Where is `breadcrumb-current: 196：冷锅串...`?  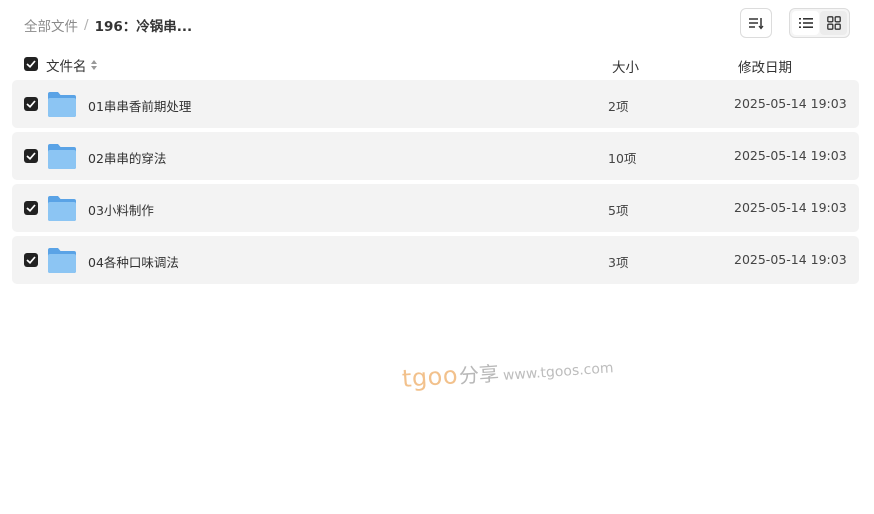
breadcrumb-current: 196：冷锅串... is located at coordinates (143, 27).